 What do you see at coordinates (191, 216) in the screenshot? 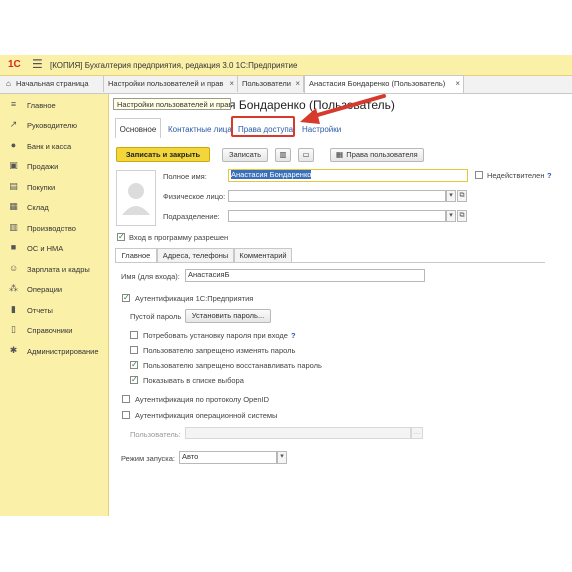
I see `department-label: Подразделение:` at bounding box center [191, 216].